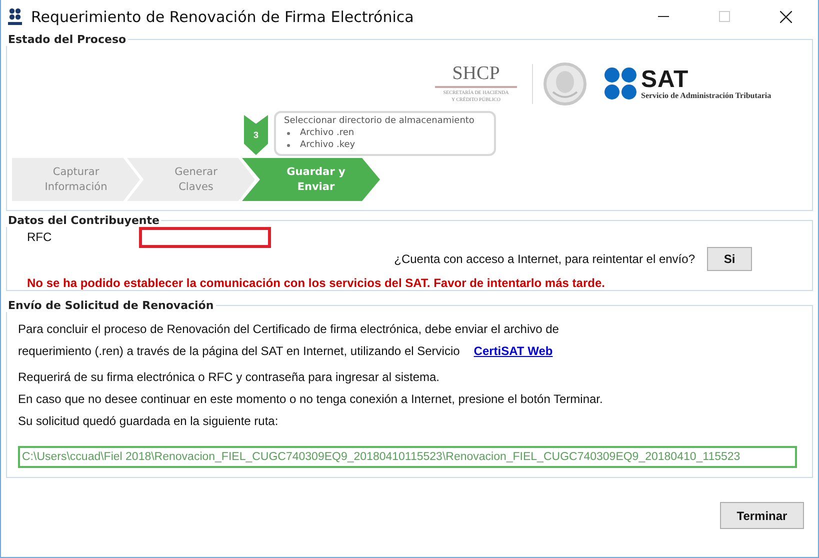 The width and height of the screenshot is (819, 558). I want to click on sat-logo-text: SAT, so click(665, 79).